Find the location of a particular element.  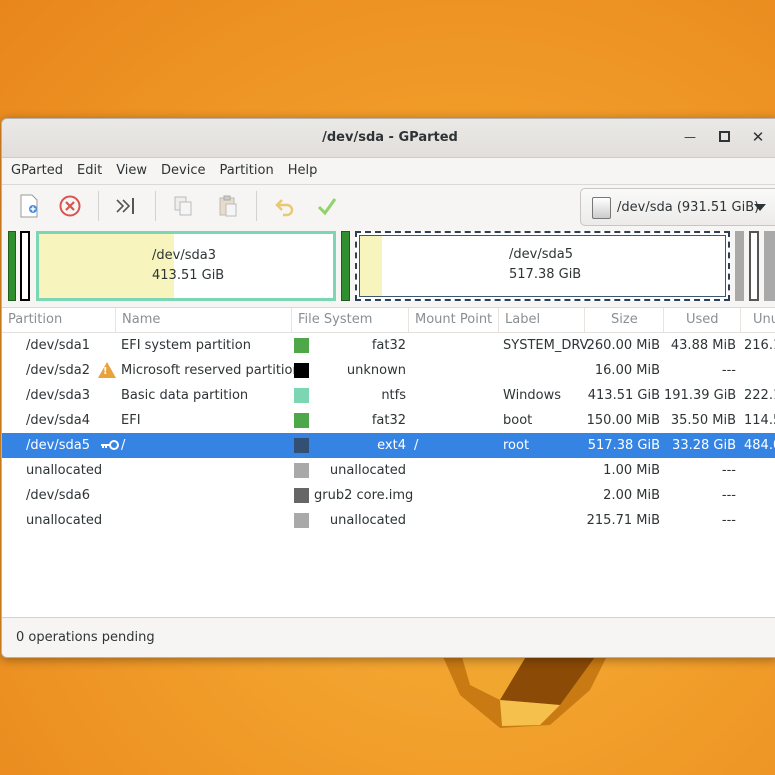

copy-button is located at coordinates (183, 206).